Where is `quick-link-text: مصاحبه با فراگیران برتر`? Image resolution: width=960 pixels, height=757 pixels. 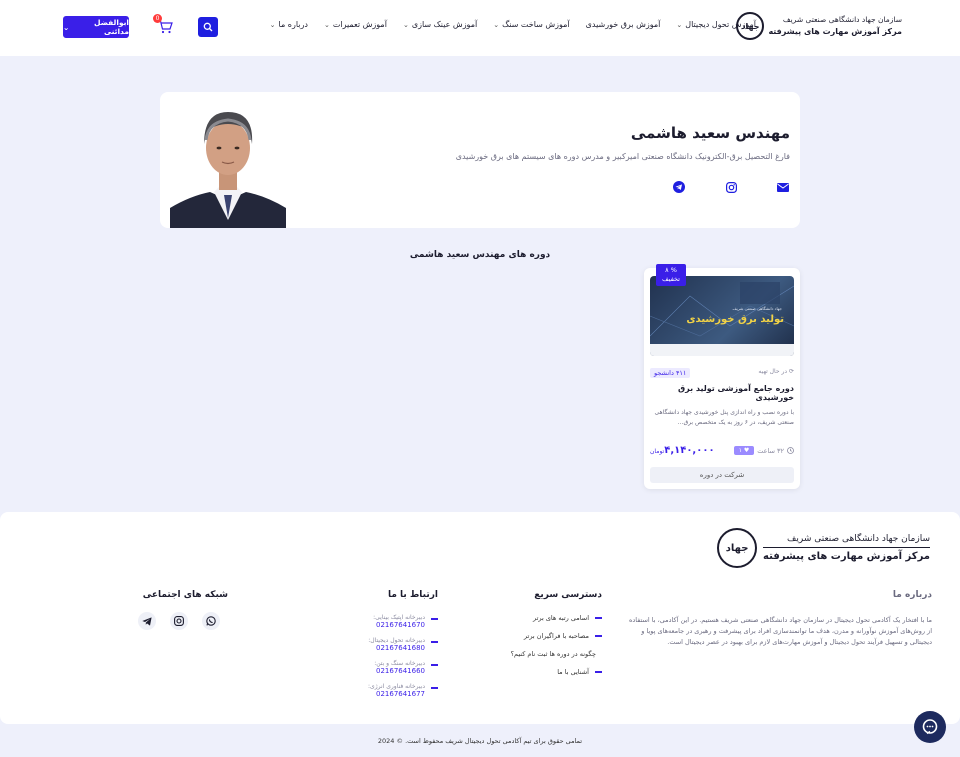
quick-link-text: مصاحبه با فراگیران برتر is located at coordinates (556, 636).